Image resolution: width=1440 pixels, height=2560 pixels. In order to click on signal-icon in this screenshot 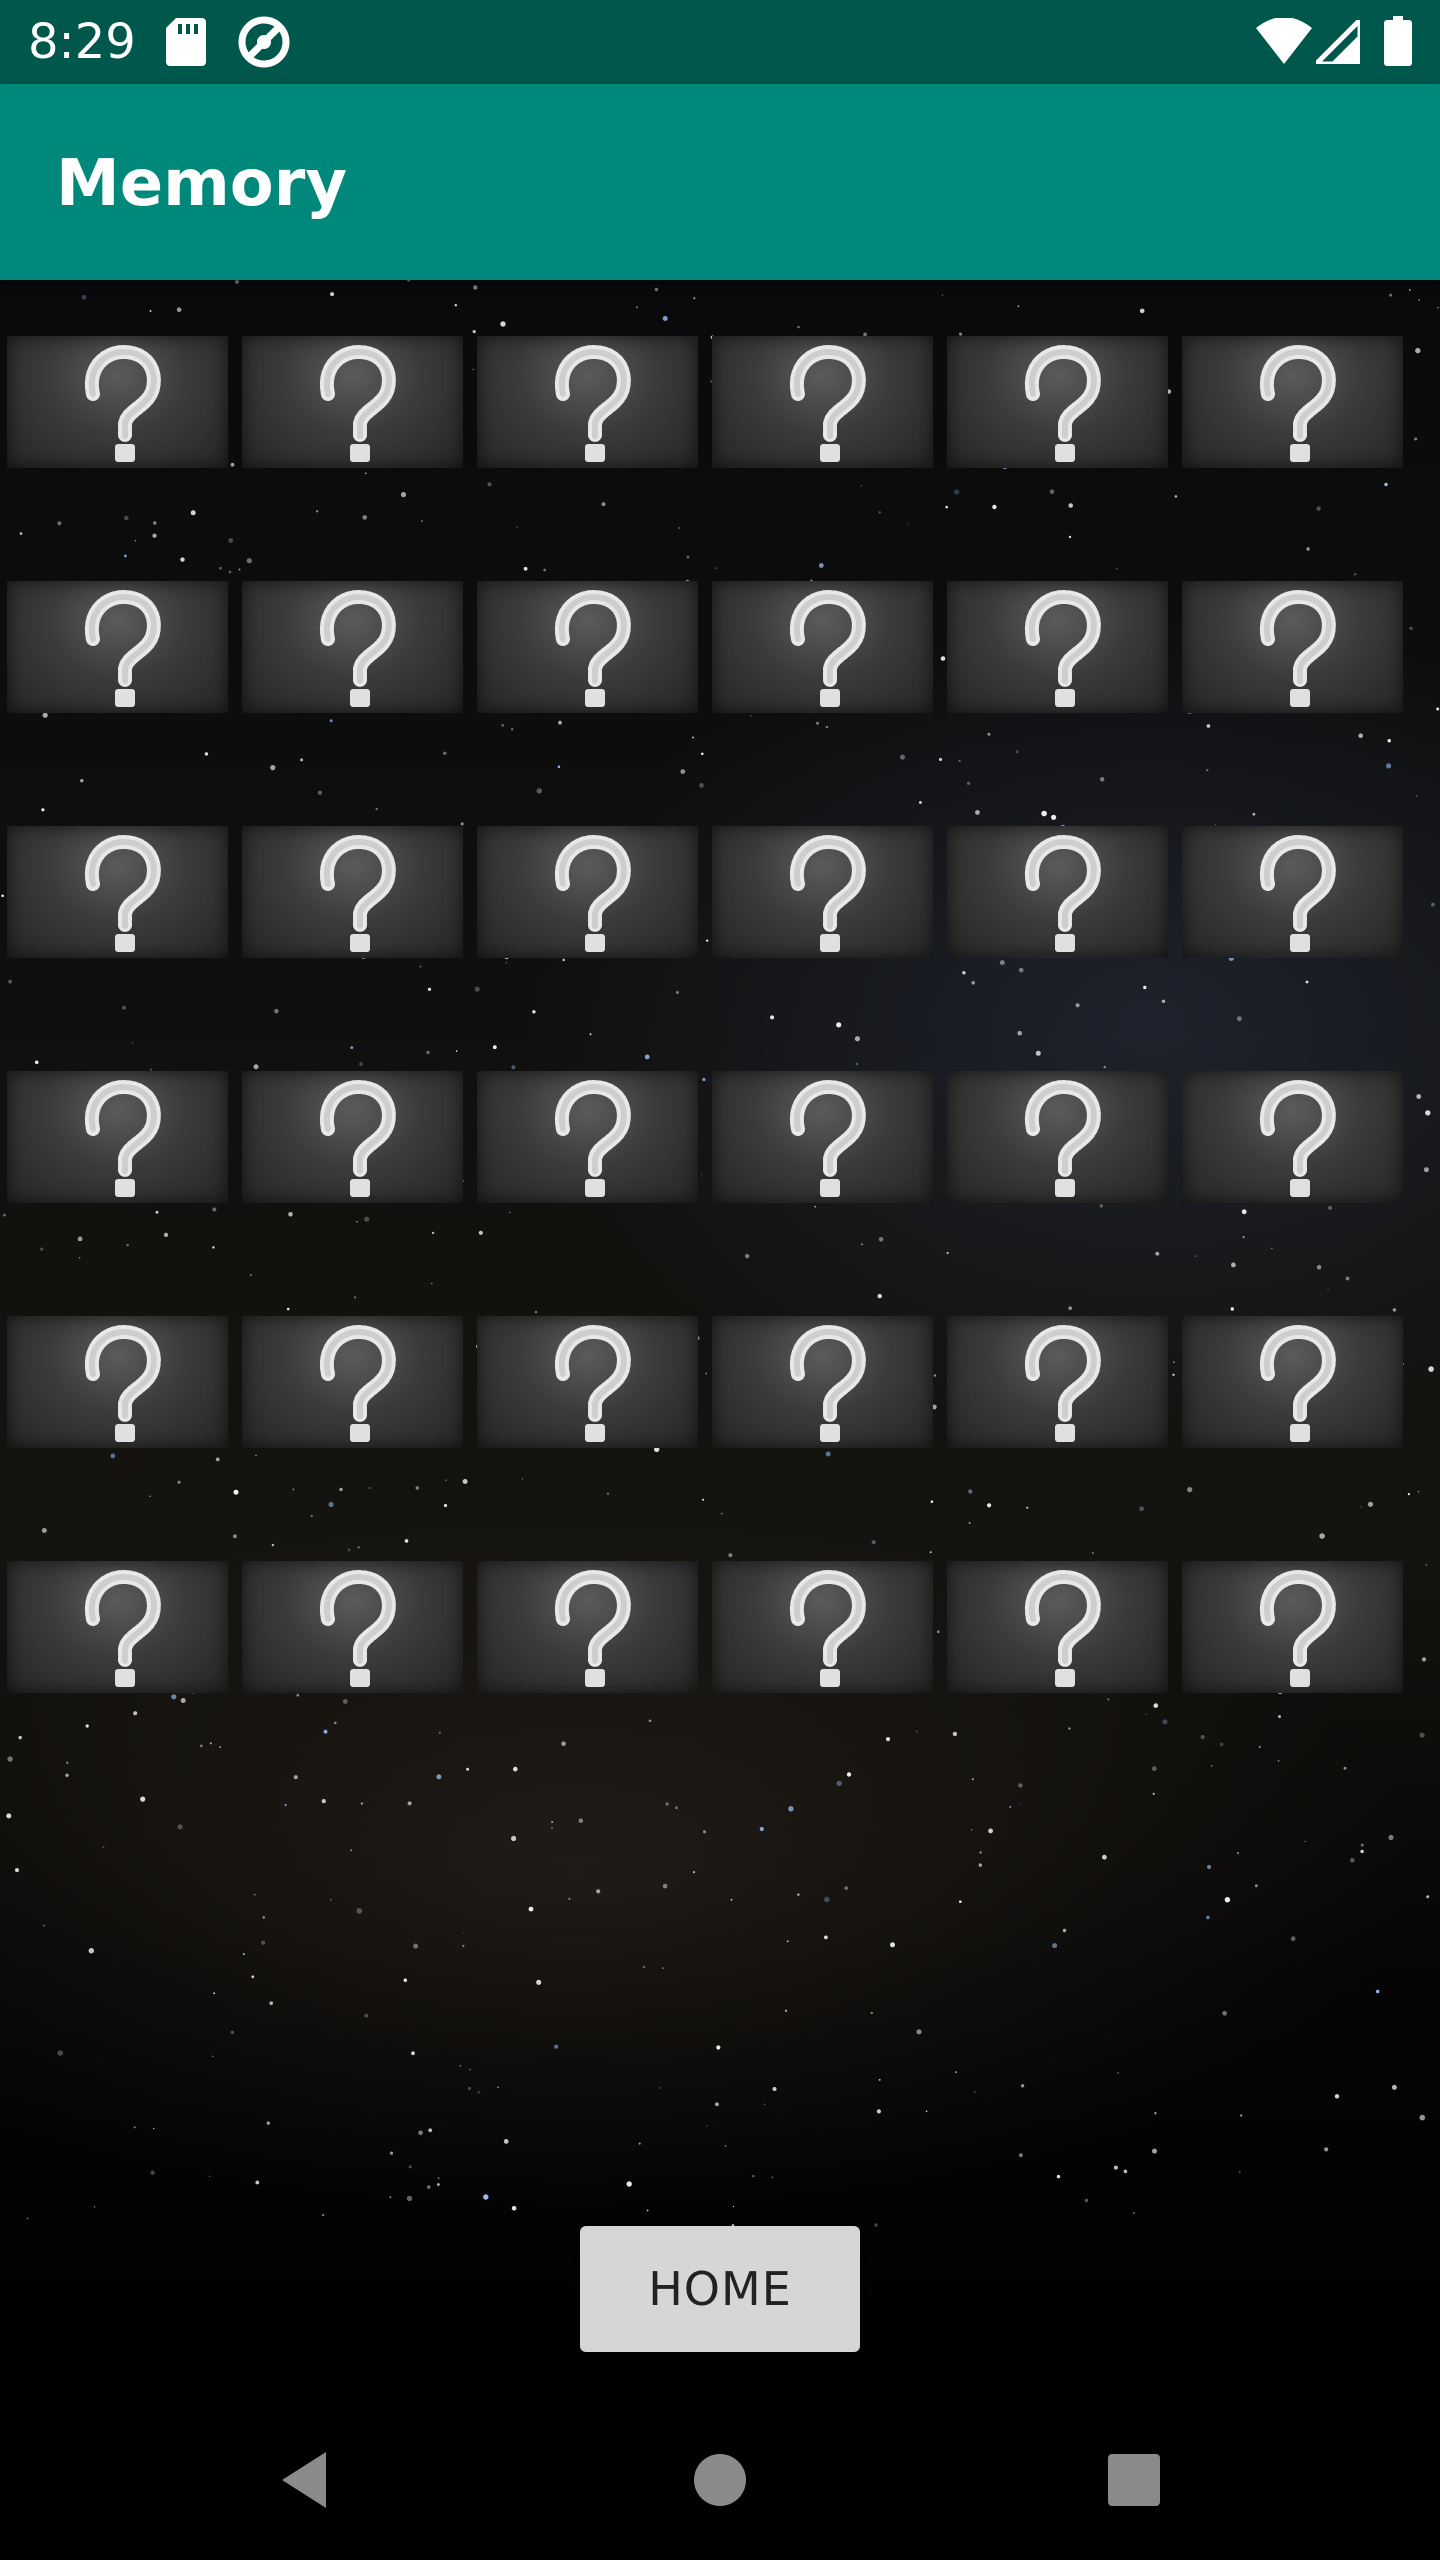, I will do `click(1336, 40)`.